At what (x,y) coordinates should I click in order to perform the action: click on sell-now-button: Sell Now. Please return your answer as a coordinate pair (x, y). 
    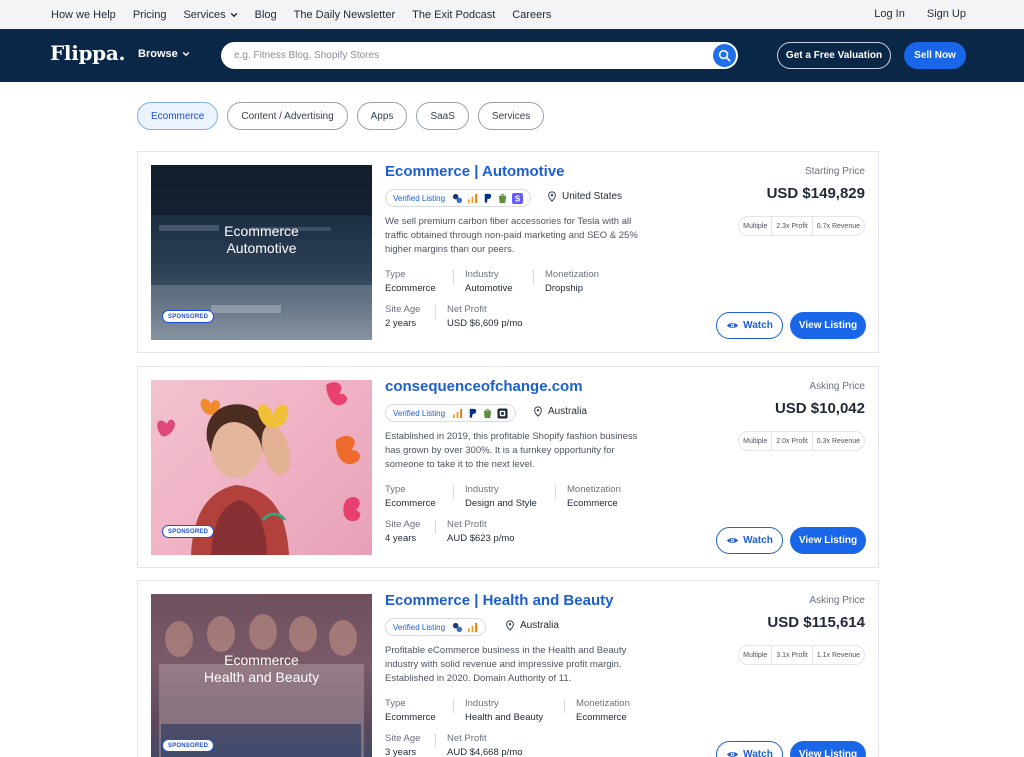
    Looking at the image, I should click on (935, 55).